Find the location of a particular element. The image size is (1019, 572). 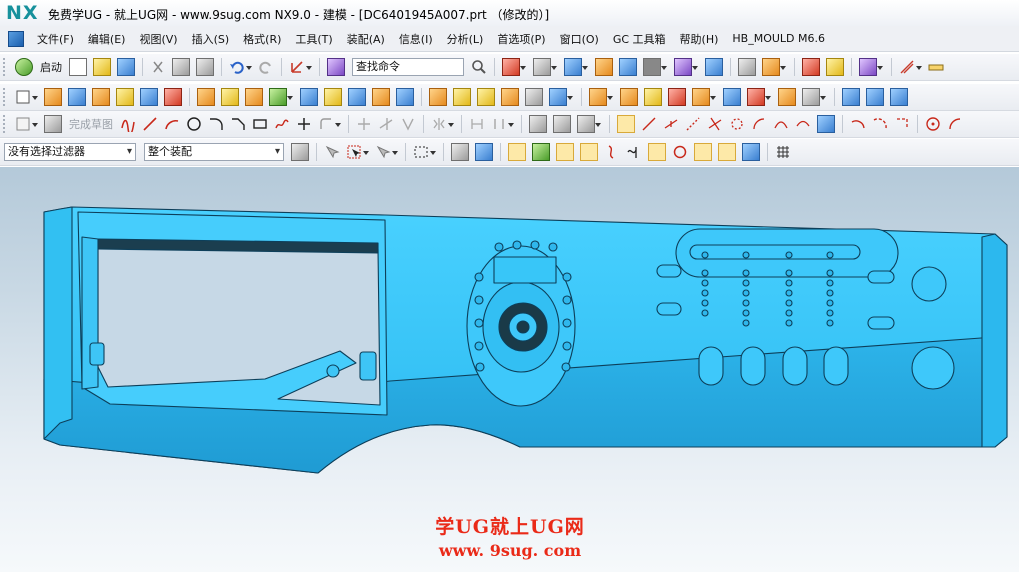

start-icon is located at coordinates (24, 67).